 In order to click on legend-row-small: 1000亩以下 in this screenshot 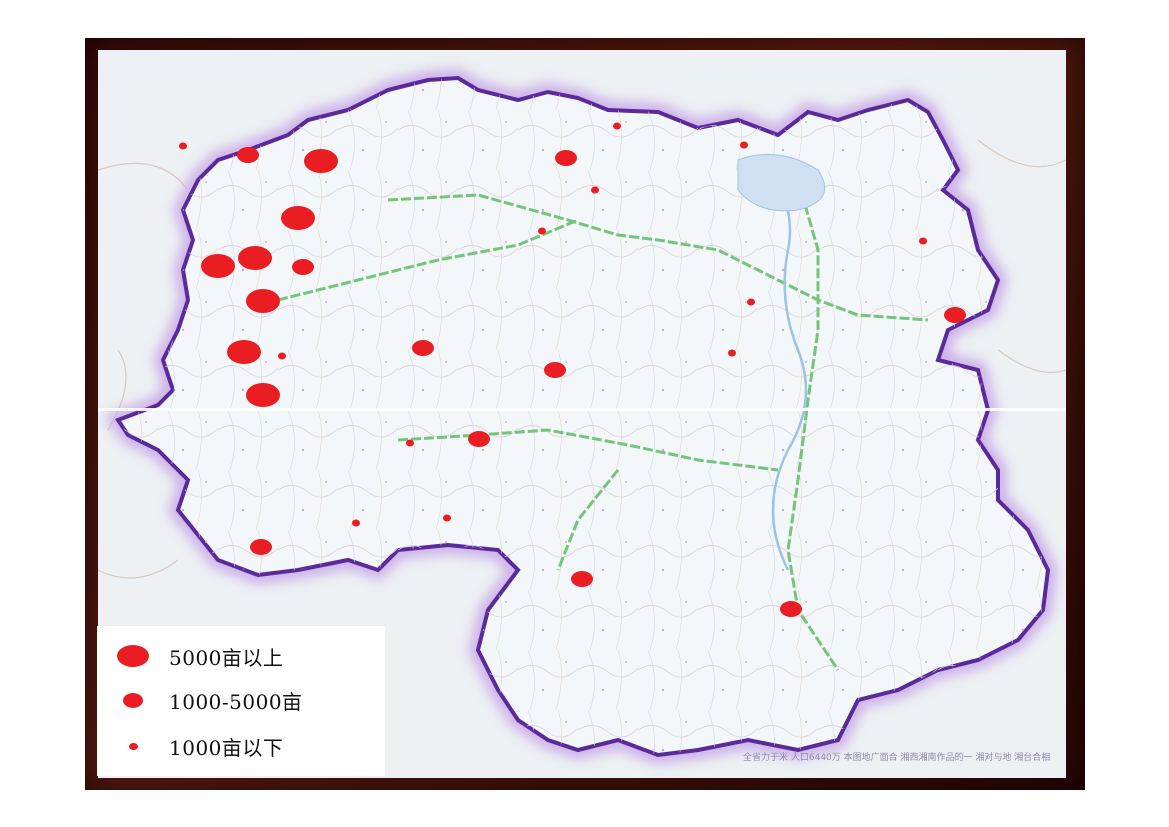, I will do `click(241, 746)`.